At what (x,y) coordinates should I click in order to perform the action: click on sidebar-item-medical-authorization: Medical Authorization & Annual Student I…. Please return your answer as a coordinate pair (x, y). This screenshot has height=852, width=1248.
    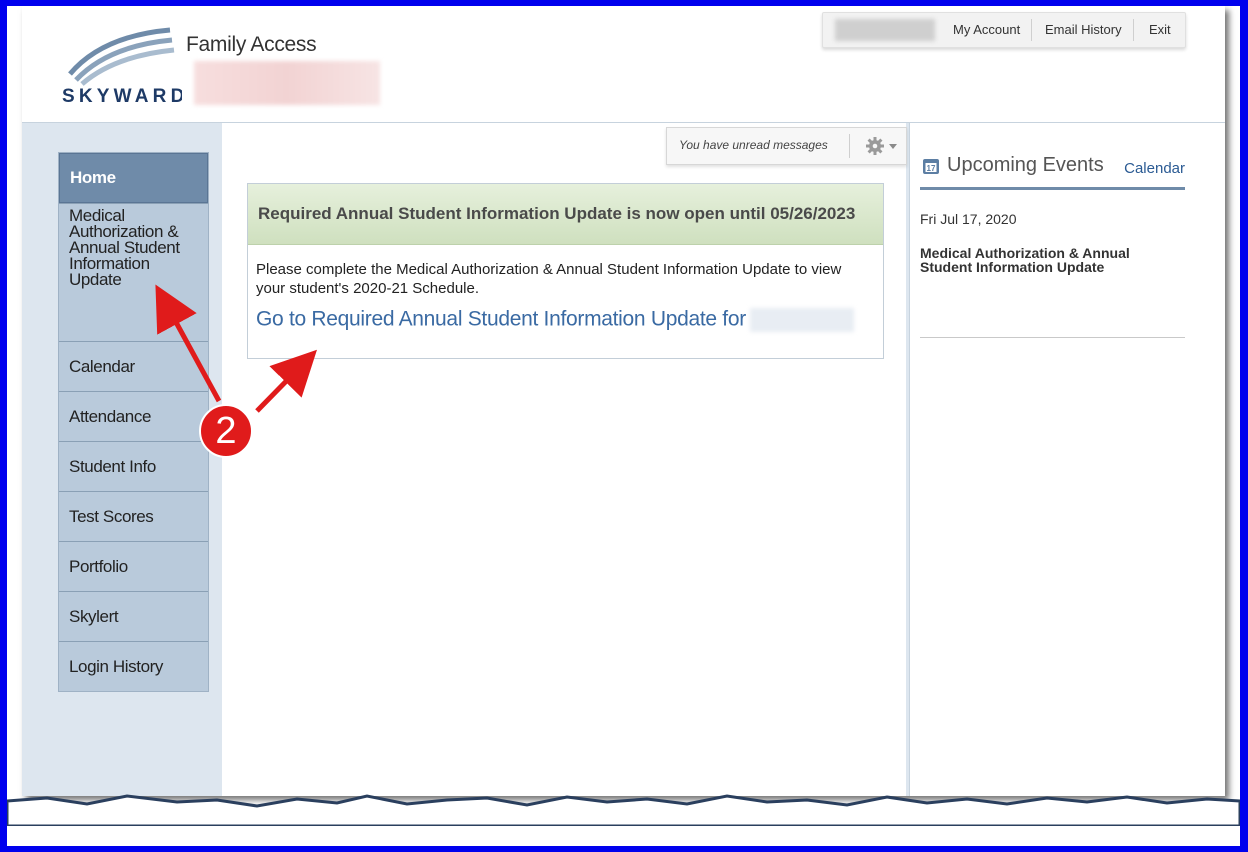
    Looking at the image, I should click on (133, 272).